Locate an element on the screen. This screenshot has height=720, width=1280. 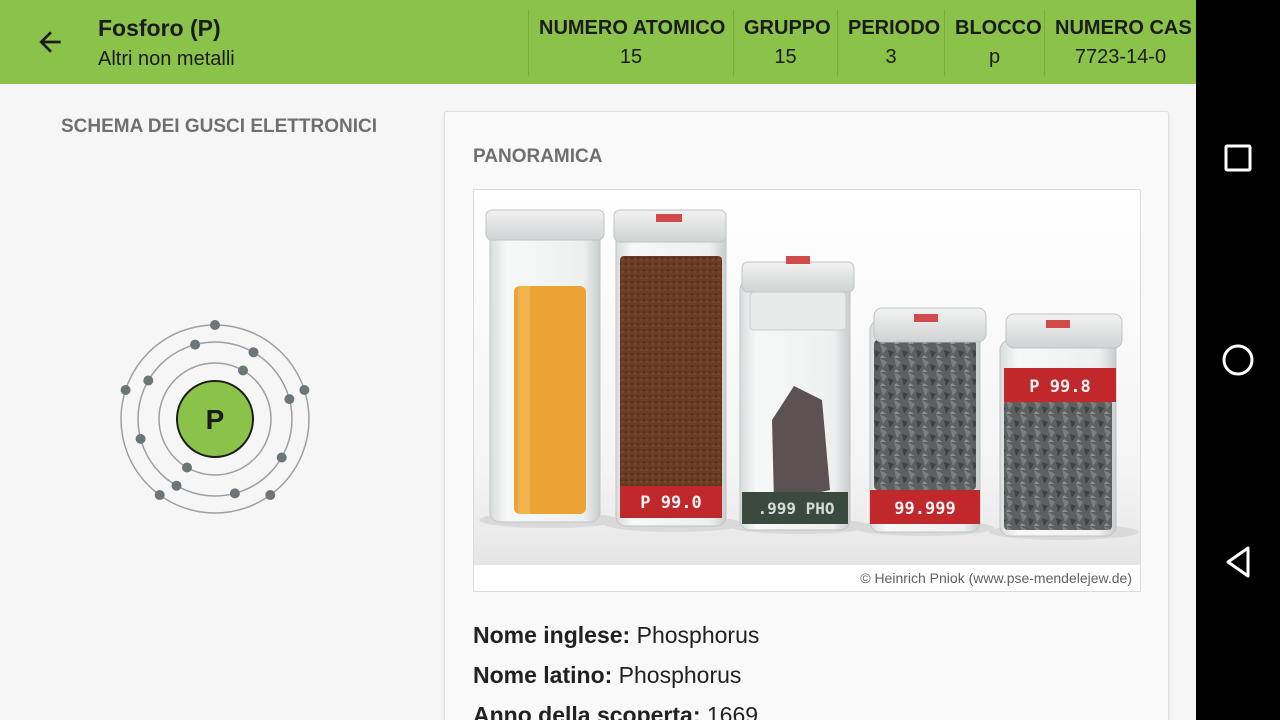
back-button is located at coordinates (50, 42).